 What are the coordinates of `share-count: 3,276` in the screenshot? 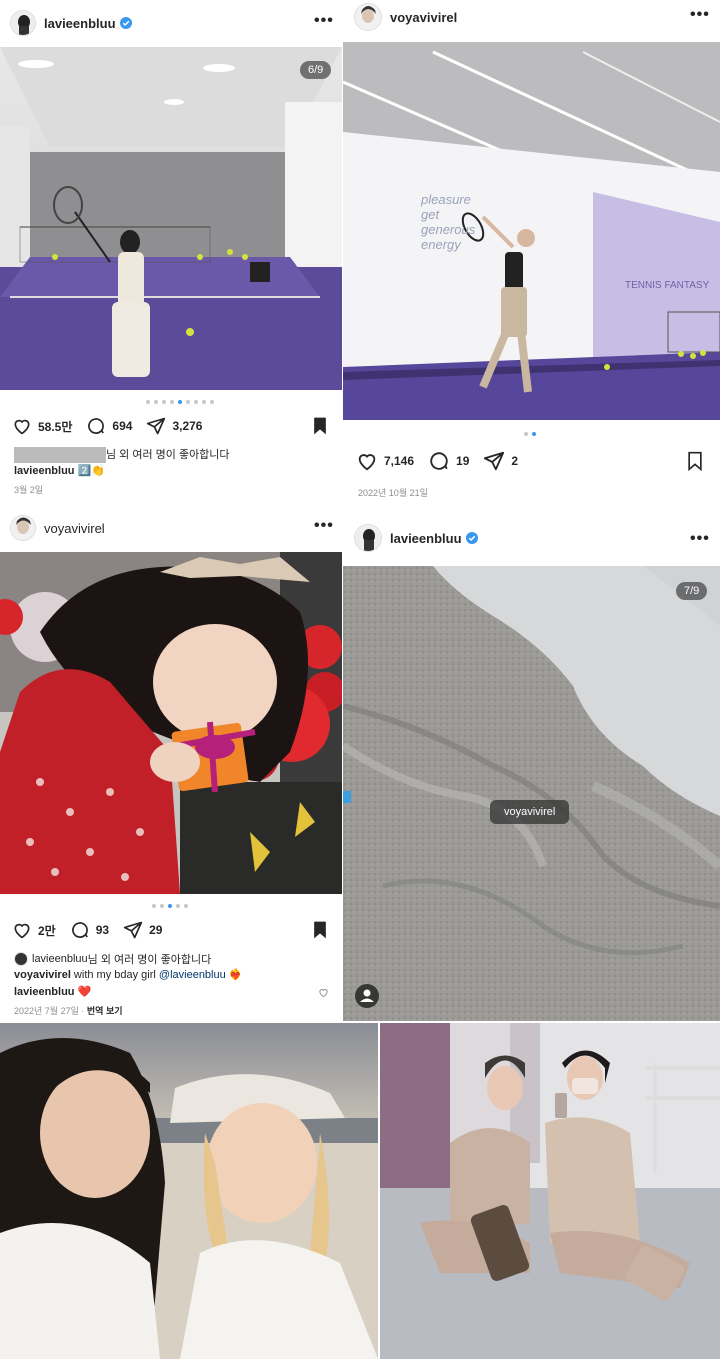 It's located at (187, 426).